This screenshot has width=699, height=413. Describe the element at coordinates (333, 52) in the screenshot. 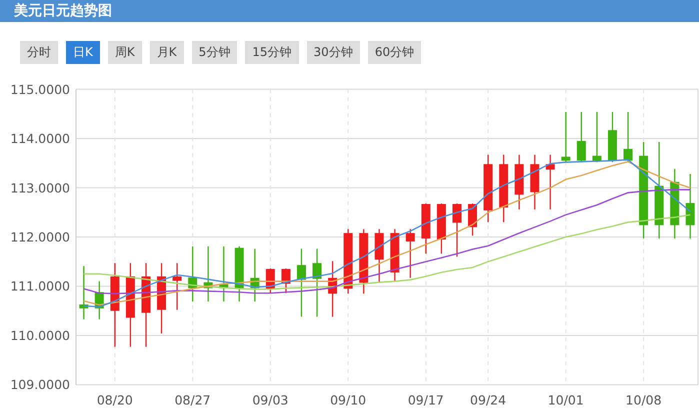

I see `period-tab: 30分钟` at that location.